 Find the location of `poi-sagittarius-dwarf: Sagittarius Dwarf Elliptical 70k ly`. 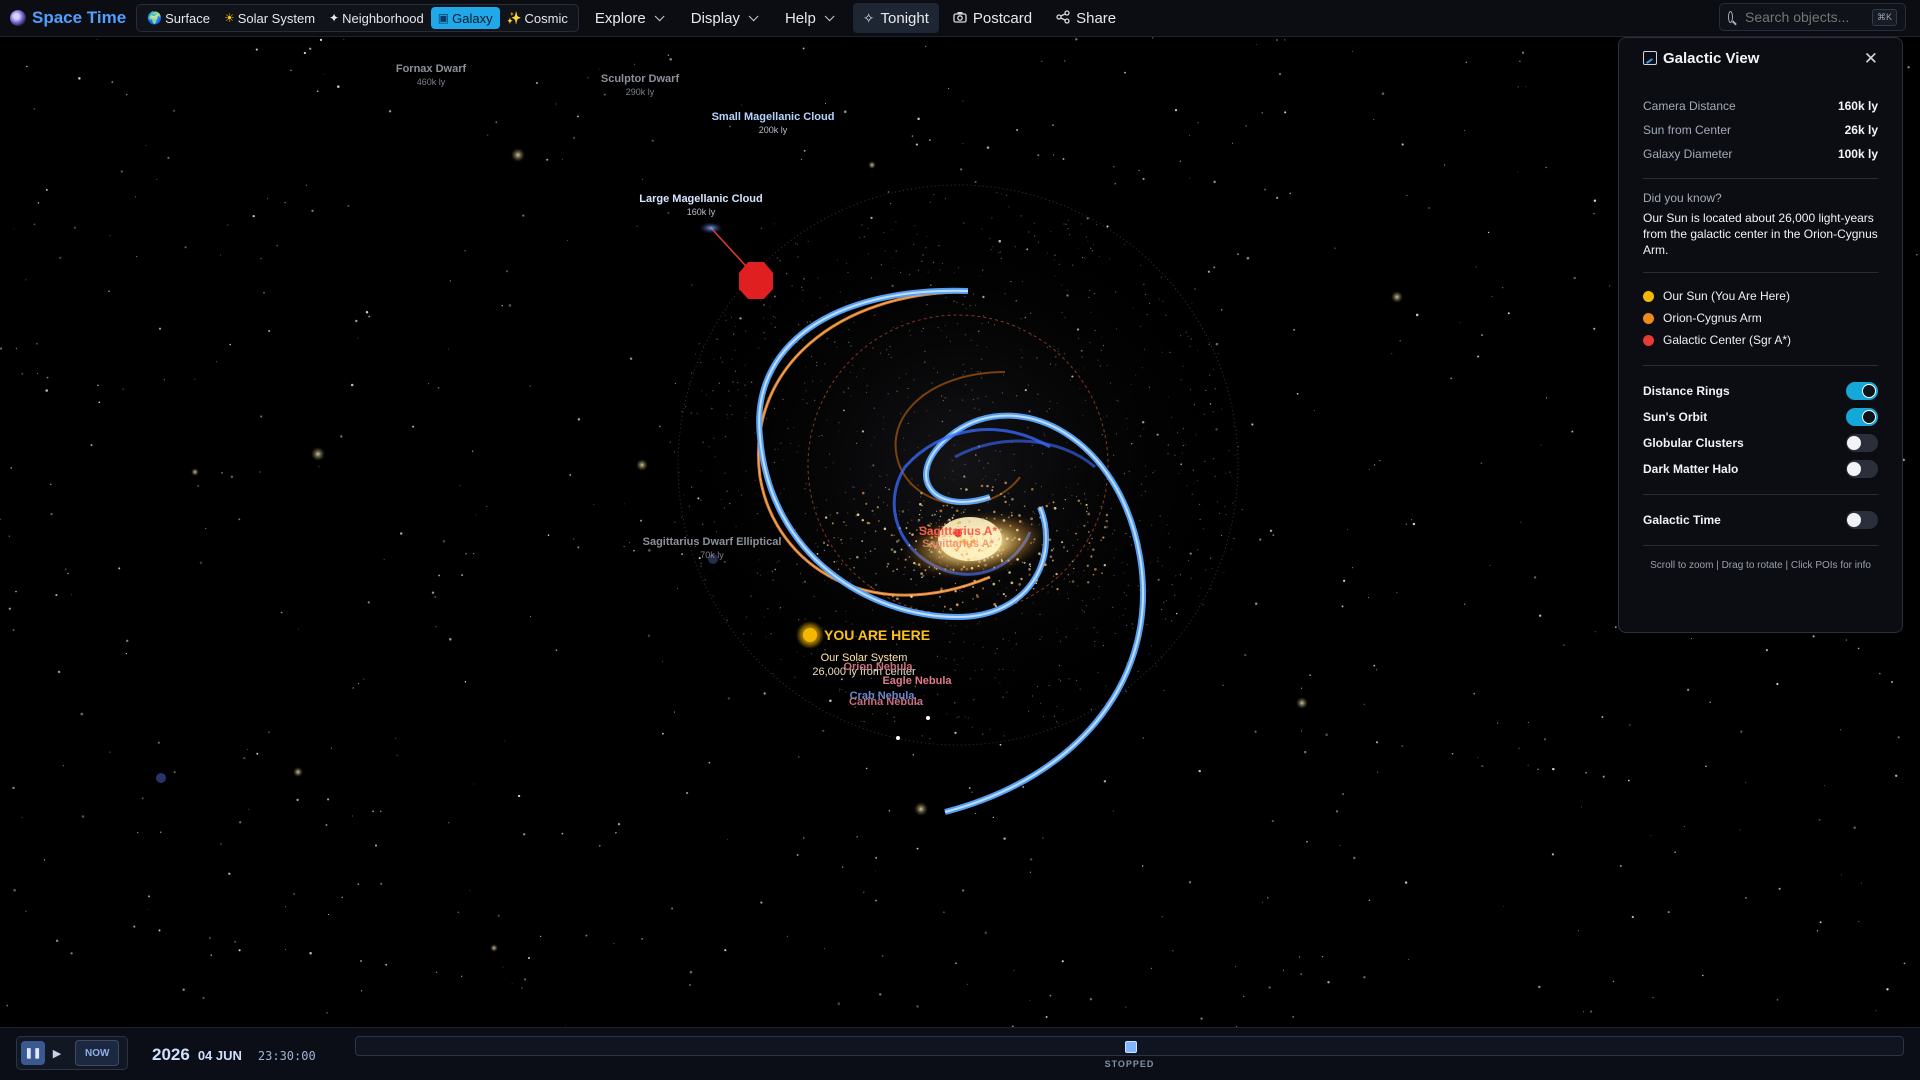

poi-sagittarius-dwarf: Sagittarius Dwarf Elliptical 70k ly is located at coordinates (712, 548).